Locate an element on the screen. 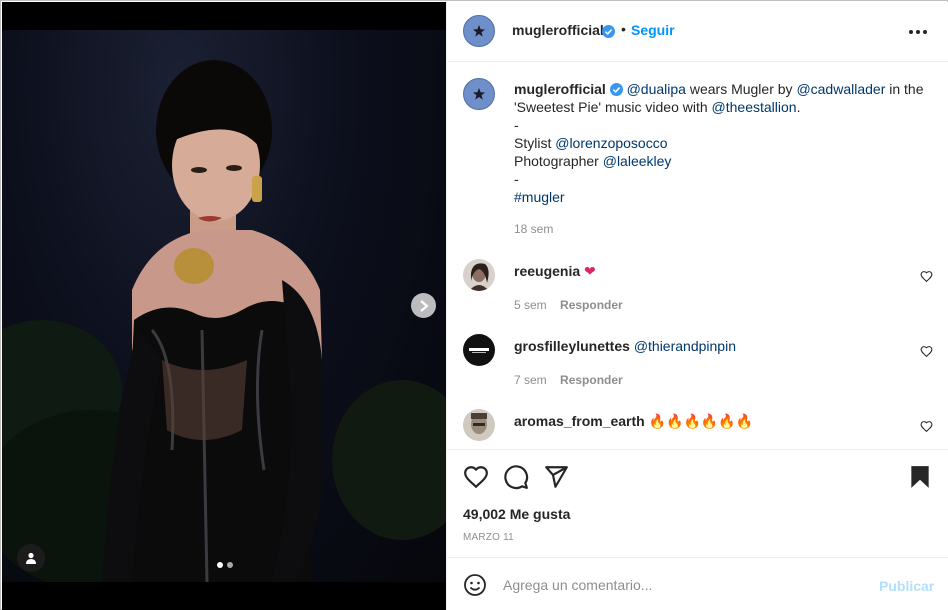 This screenshot has height=610, width=948. comment-bubble-icon is located at coordinates (516, 477).